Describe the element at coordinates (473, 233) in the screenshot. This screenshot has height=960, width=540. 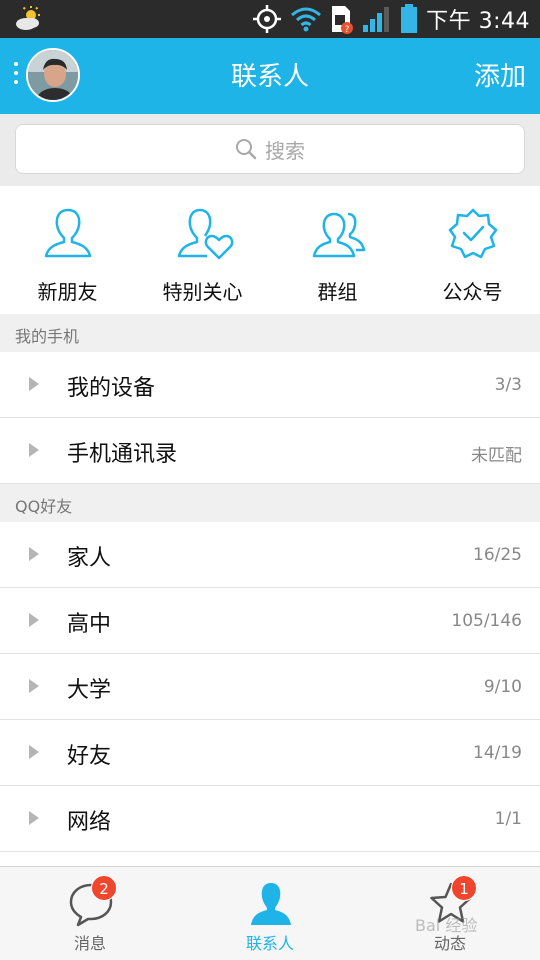
I see `official-account-icon` at that location.